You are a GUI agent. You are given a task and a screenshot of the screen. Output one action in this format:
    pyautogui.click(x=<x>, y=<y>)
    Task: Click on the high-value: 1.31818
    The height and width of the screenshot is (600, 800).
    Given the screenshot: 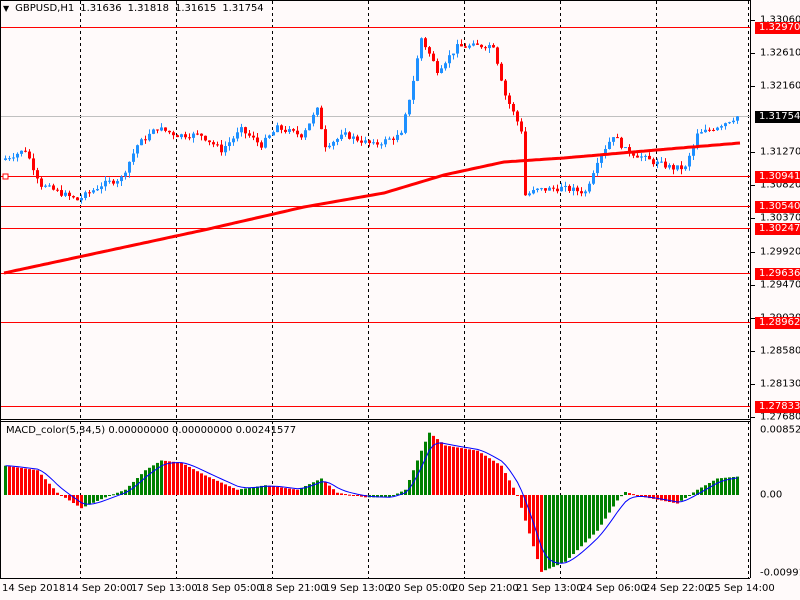 What is the action you would take?
    pyautogui.click(x=148, y=8)
    